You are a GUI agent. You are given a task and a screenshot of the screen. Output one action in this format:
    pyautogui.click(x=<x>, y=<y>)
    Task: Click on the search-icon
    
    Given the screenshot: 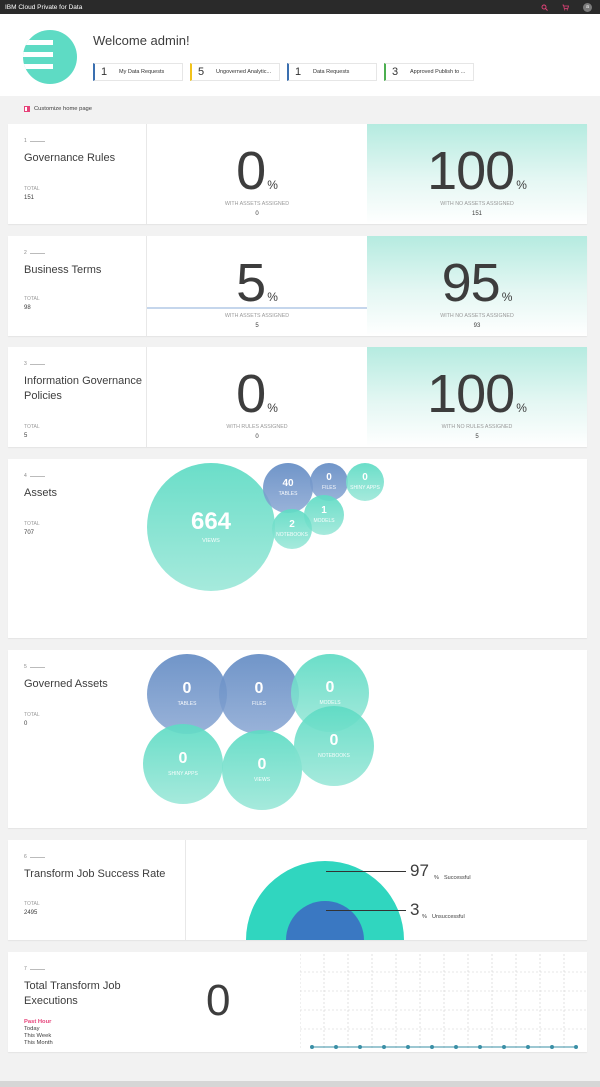 What is the action you would take?
    pyautogui.click(x=544, y=7)
    